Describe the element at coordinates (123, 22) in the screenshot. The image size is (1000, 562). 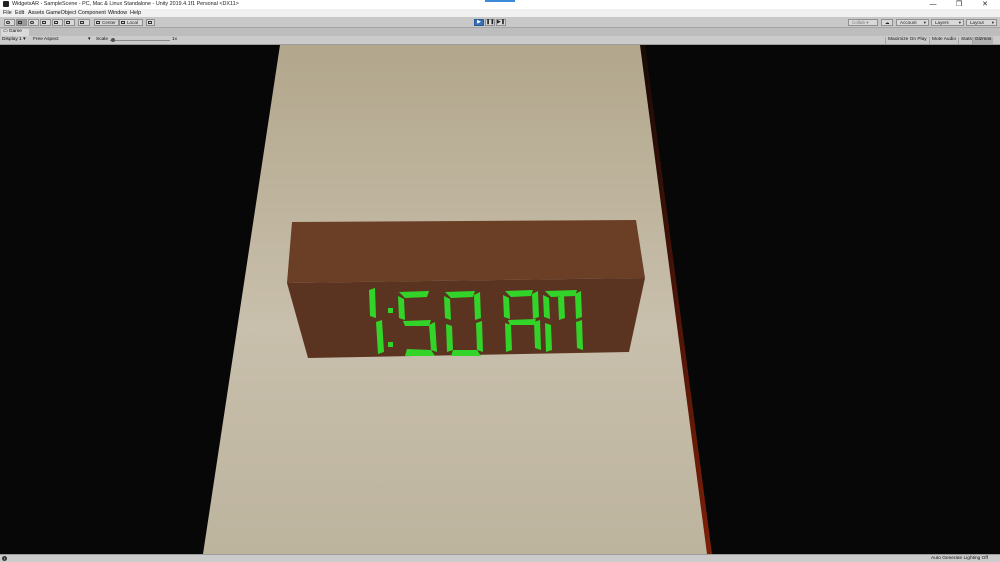
I see `local-icon` at that location.